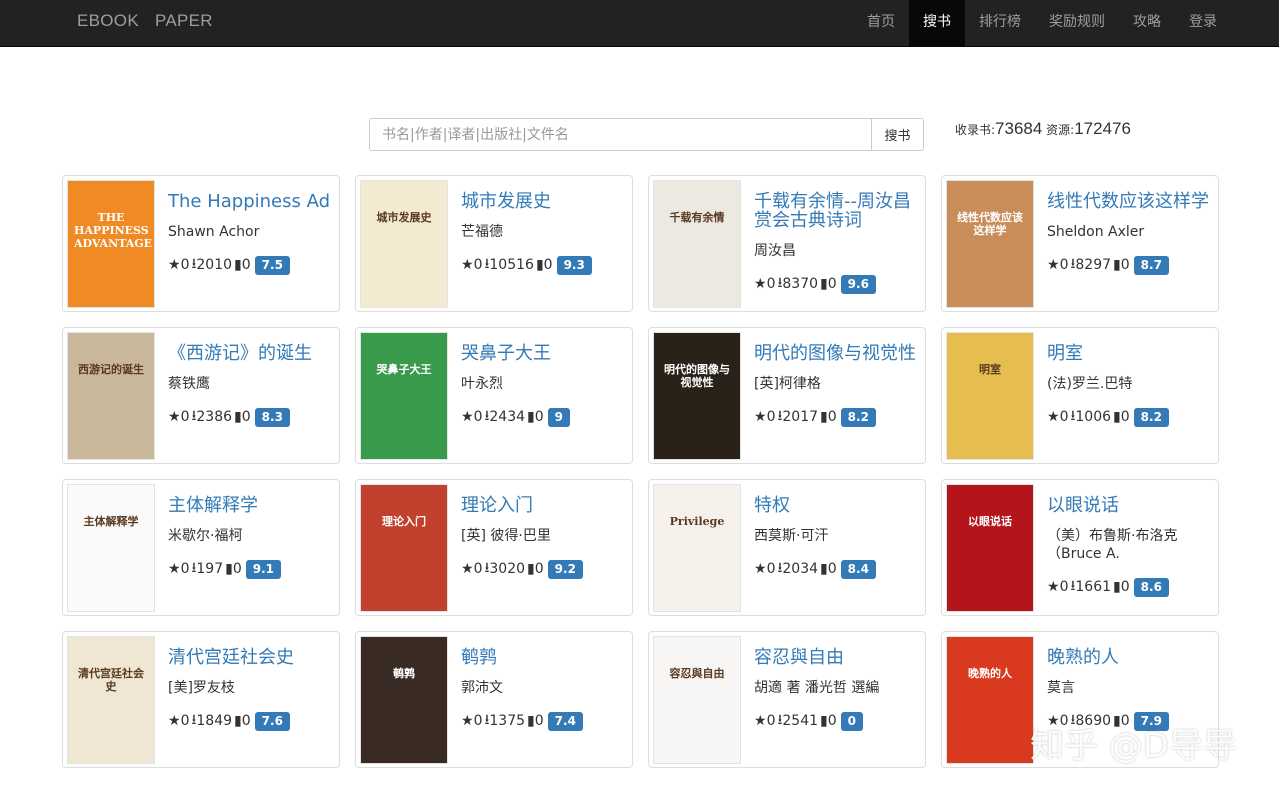  Describe the element at coordinates (482, 232) in the screenshot. I see `book-author: 芒福德` at that location.